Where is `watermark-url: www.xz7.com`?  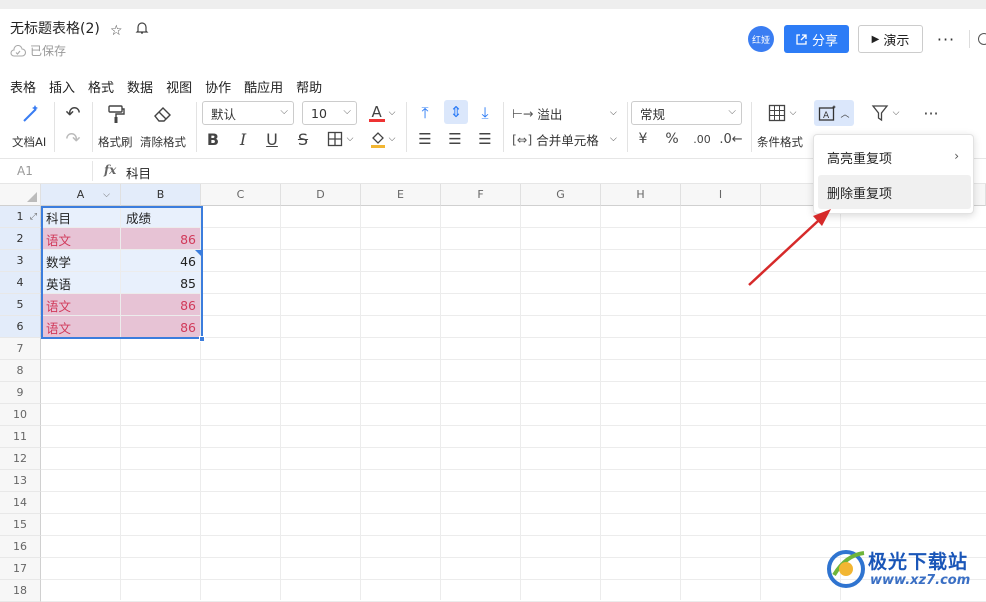 watermark-url: www.xz7.com is located at coordinates (920, 580).